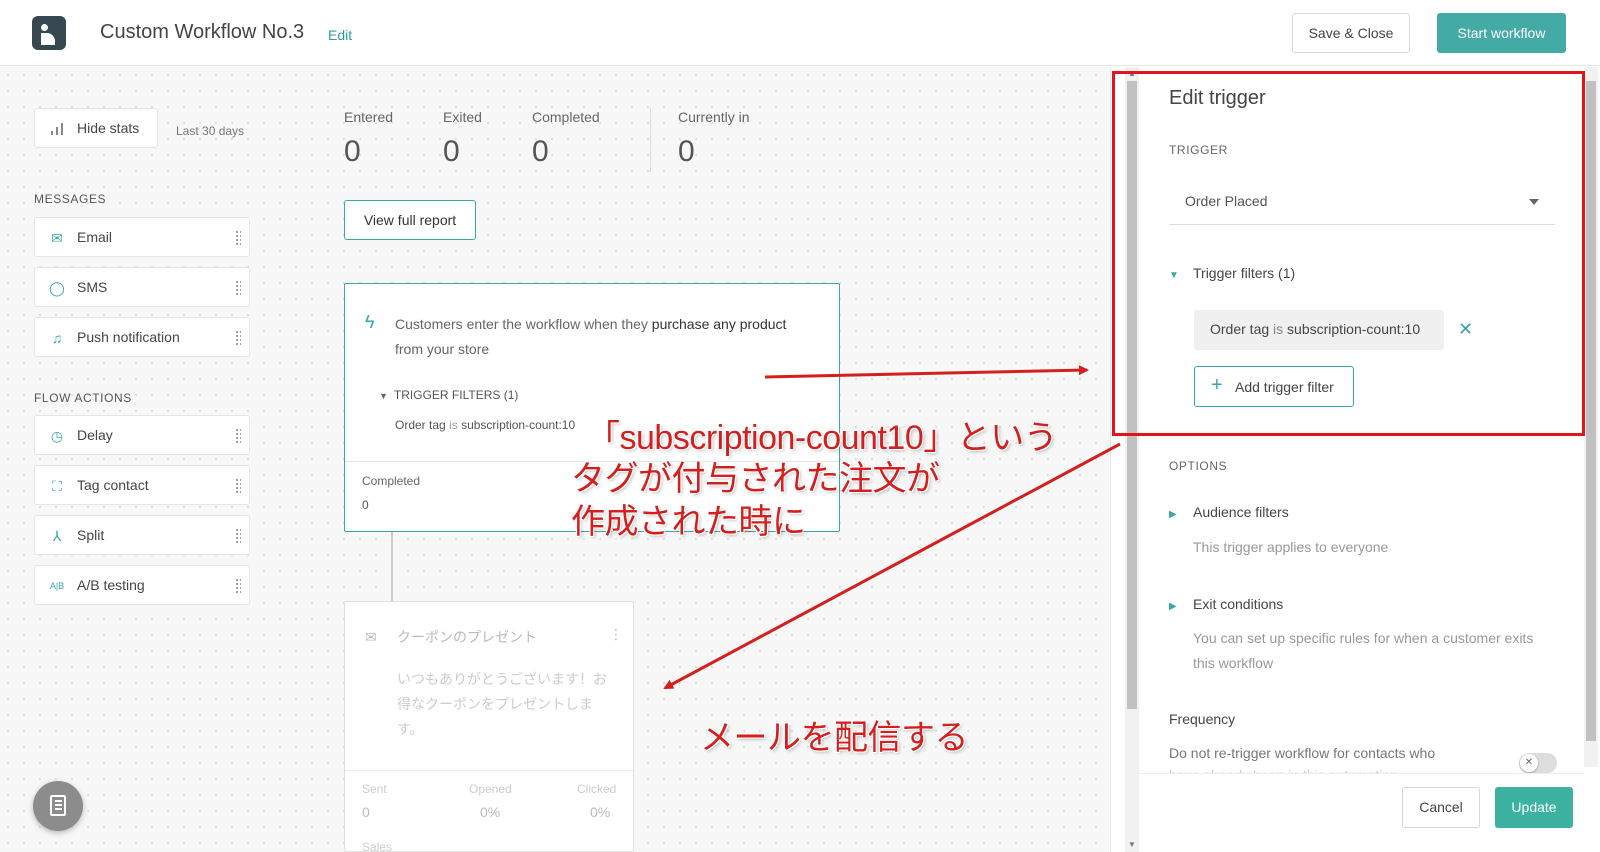 Image resolution: width=1600 pixels, height=852 pixels. What do you see at coordinates (1465, 329) in the screenshot?
I see `remove-filter-icon: ✕` at bounding box center [1465, 329].